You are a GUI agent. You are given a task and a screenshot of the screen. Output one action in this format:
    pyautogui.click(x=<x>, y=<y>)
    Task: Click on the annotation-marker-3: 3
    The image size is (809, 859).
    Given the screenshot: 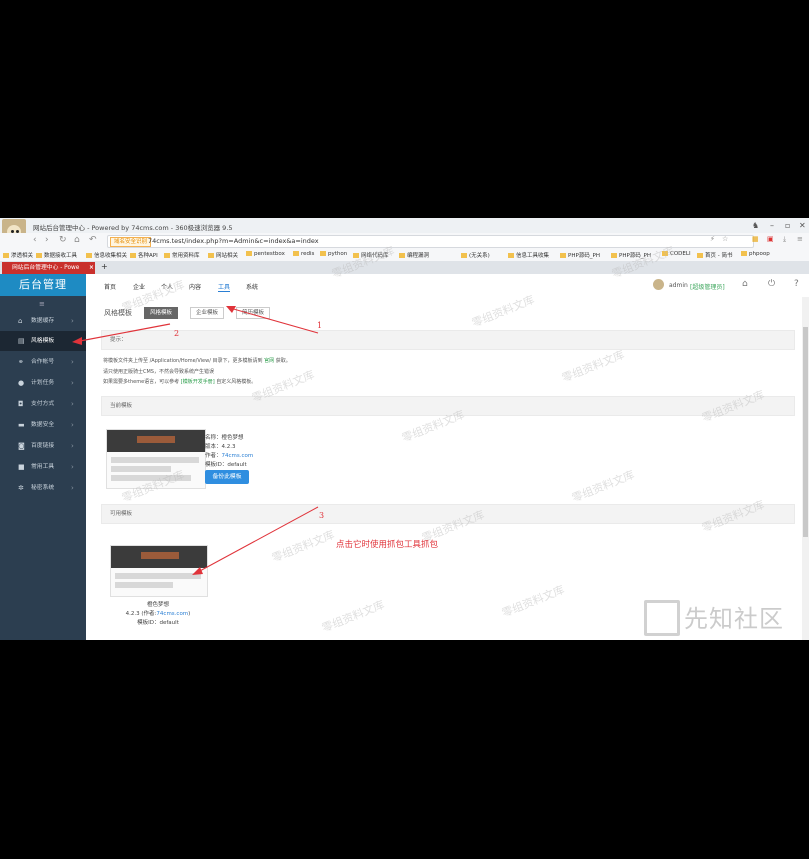 What is the action you would take?
    pyautogui.click(x=322, y=515)
    